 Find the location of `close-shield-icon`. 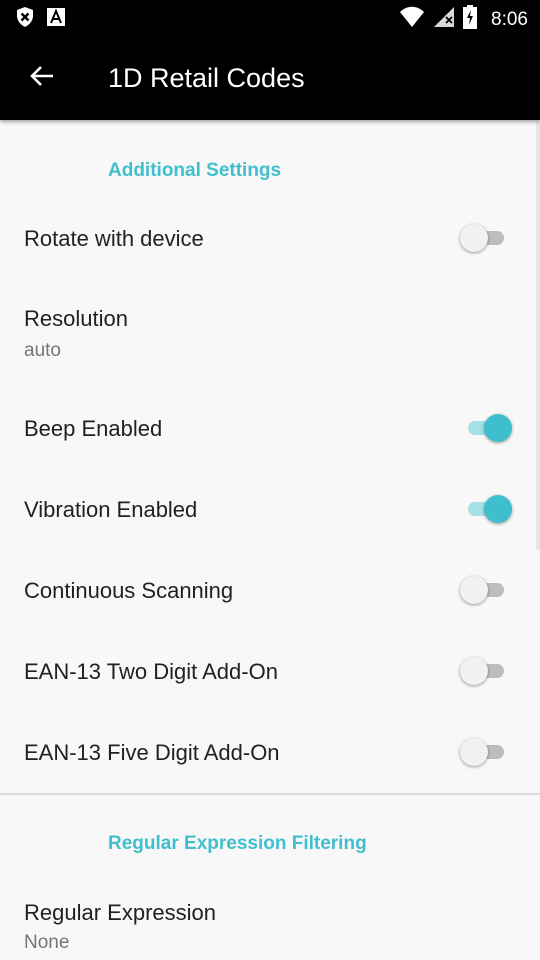

close-shield-icon is located at coordinates (25, 19).